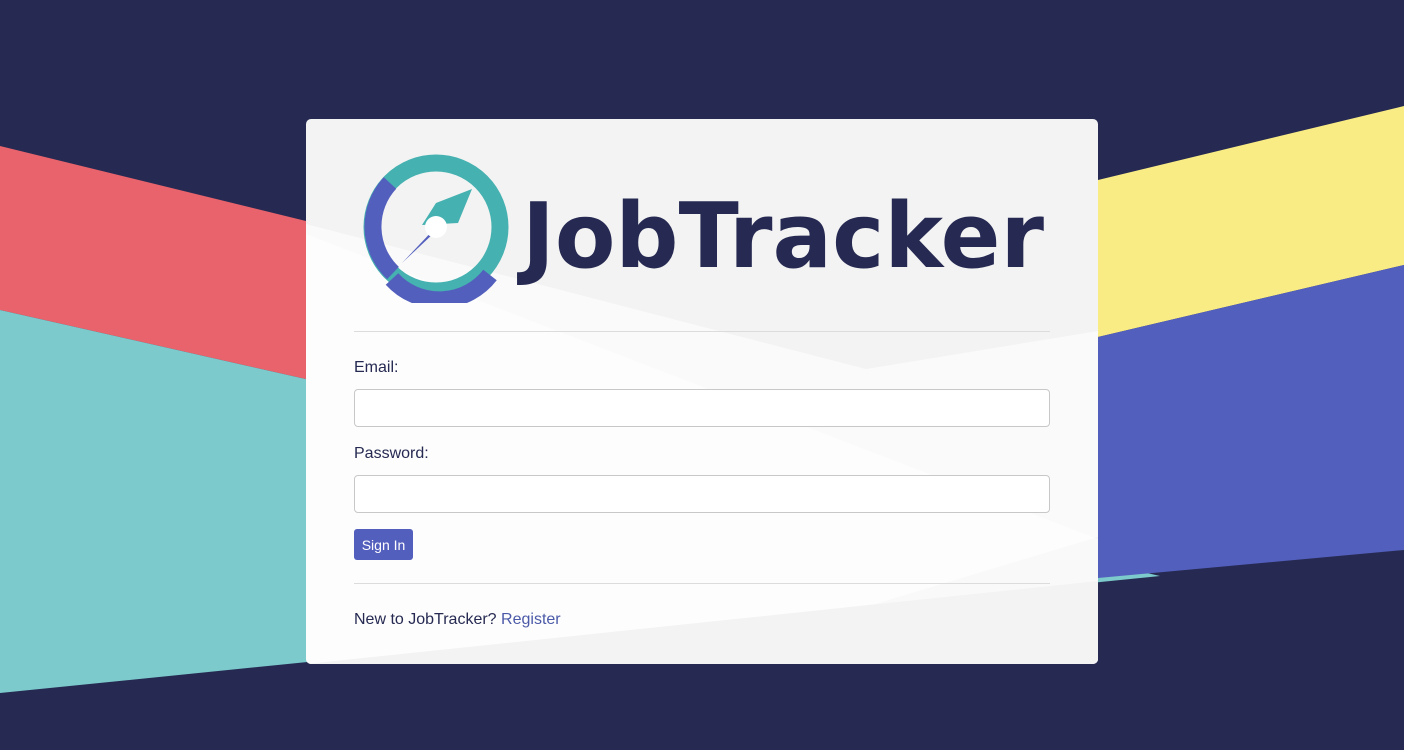  What do you see at coordinates (780, 236) in the screenshot?
I see `logo-wordmark: JobTracker` at bounding box center [780, 236].